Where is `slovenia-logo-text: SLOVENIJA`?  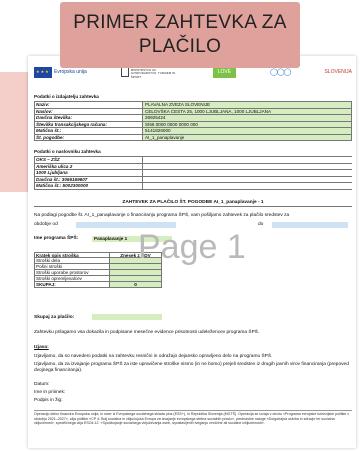 slovenia-logo-text: SLOVENIJA is located at coordinates (338, 72).